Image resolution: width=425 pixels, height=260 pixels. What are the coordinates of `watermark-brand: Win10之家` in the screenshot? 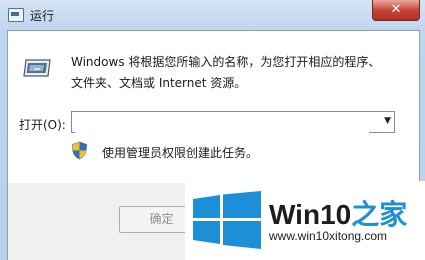 It's located at (338, 213).